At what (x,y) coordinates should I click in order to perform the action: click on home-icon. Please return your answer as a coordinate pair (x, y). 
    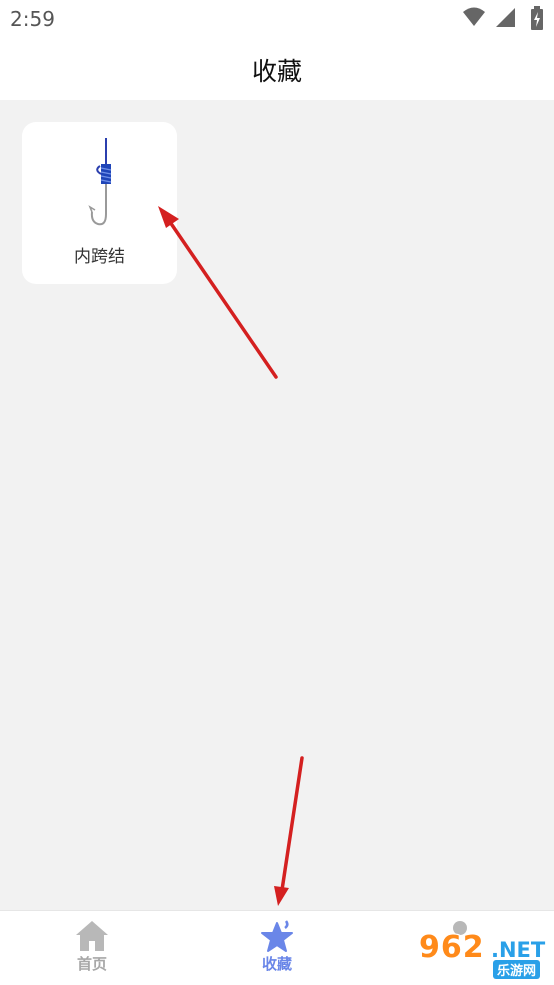
    Looking at the image, I should click on (92, 936).